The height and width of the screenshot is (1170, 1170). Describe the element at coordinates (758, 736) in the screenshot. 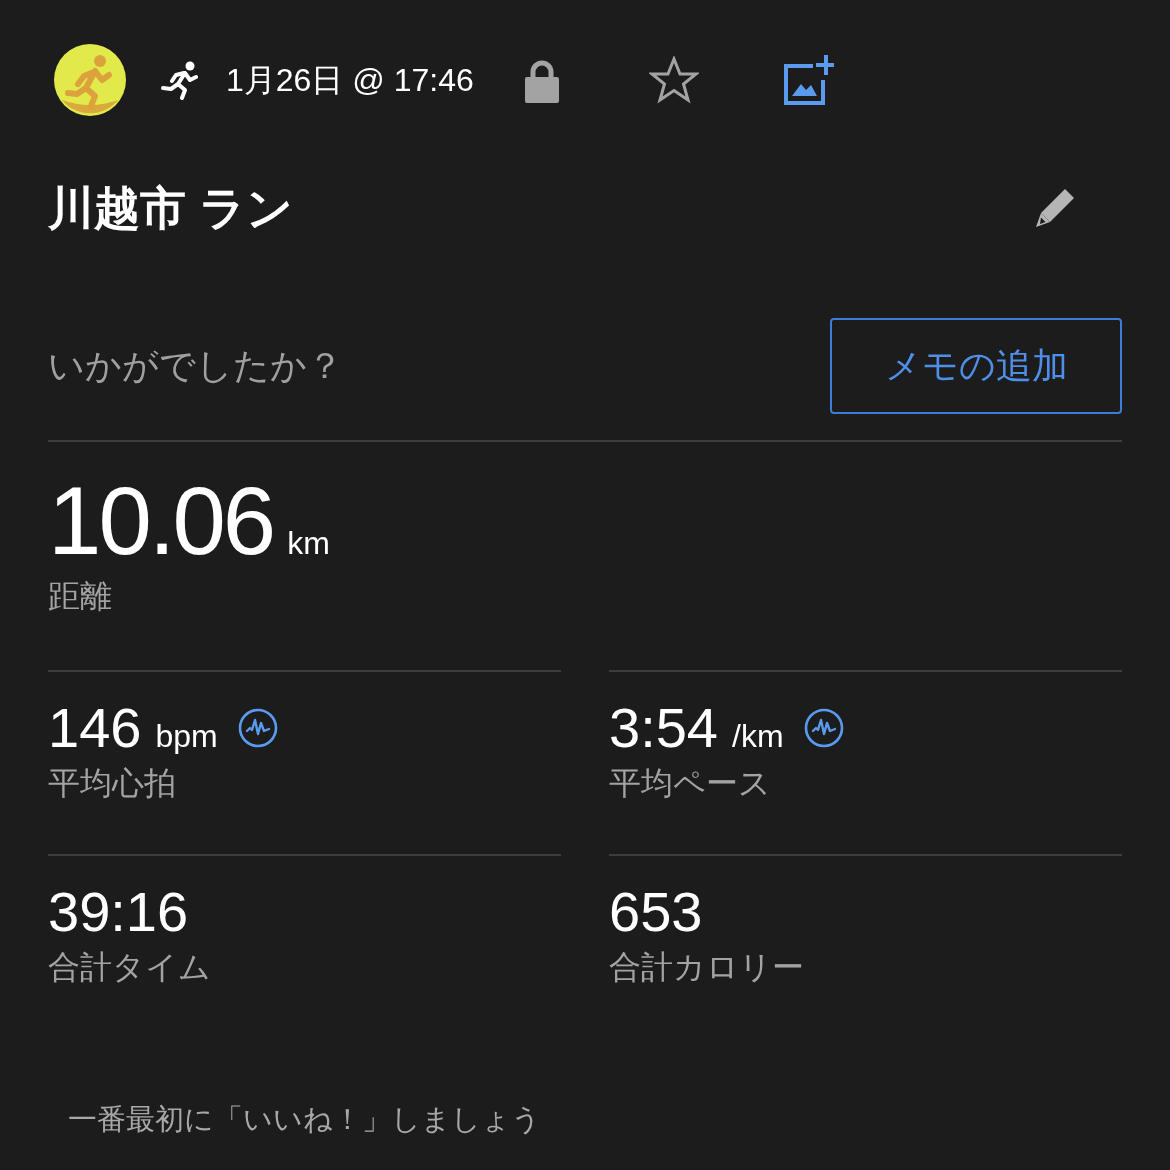

I see `stat-unit: /km` at that location.